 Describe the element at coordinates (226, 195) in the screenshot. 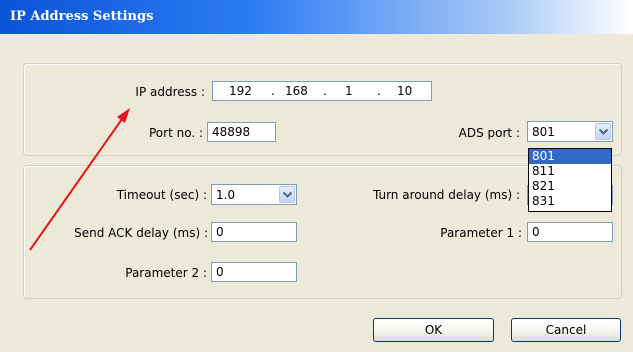

I see `timeout-value: 1.0` at that location.